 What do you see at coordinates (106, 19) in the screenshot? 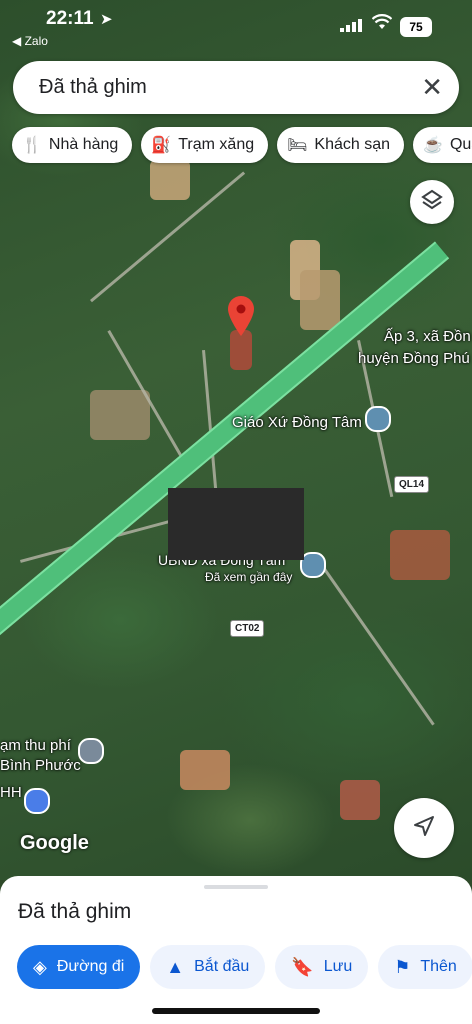
I see `location-arrow-icon: ➤` at bounding box center [106, 19].